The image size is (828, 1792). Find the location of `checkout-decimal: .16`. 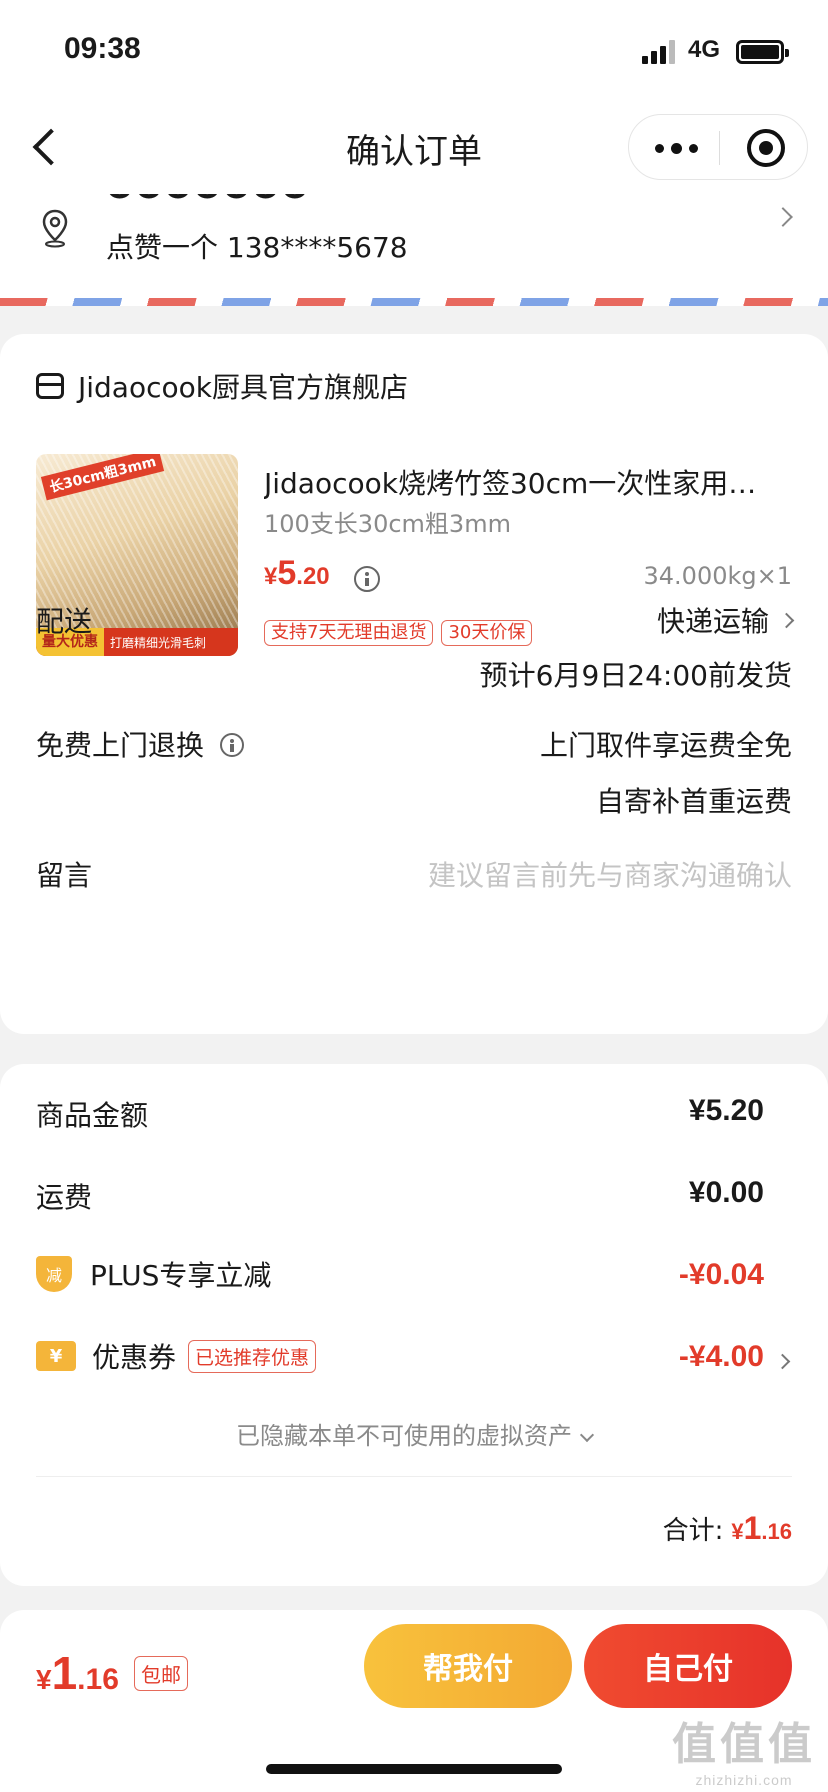

checkout-decimal: .16 is located at coordinates (98, 1679).